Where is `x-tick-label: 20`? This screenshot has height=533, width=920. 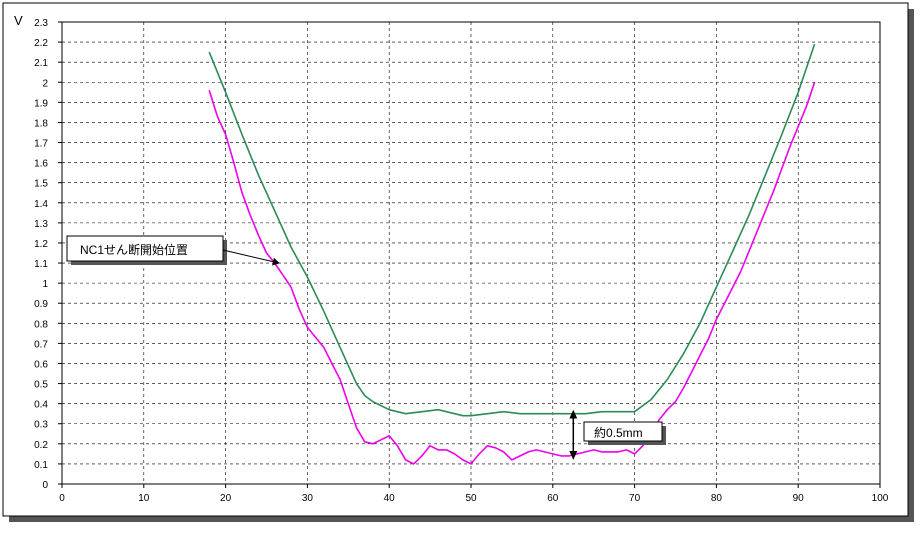
x-tick-label: 20 is located at coordinates (226, 498).